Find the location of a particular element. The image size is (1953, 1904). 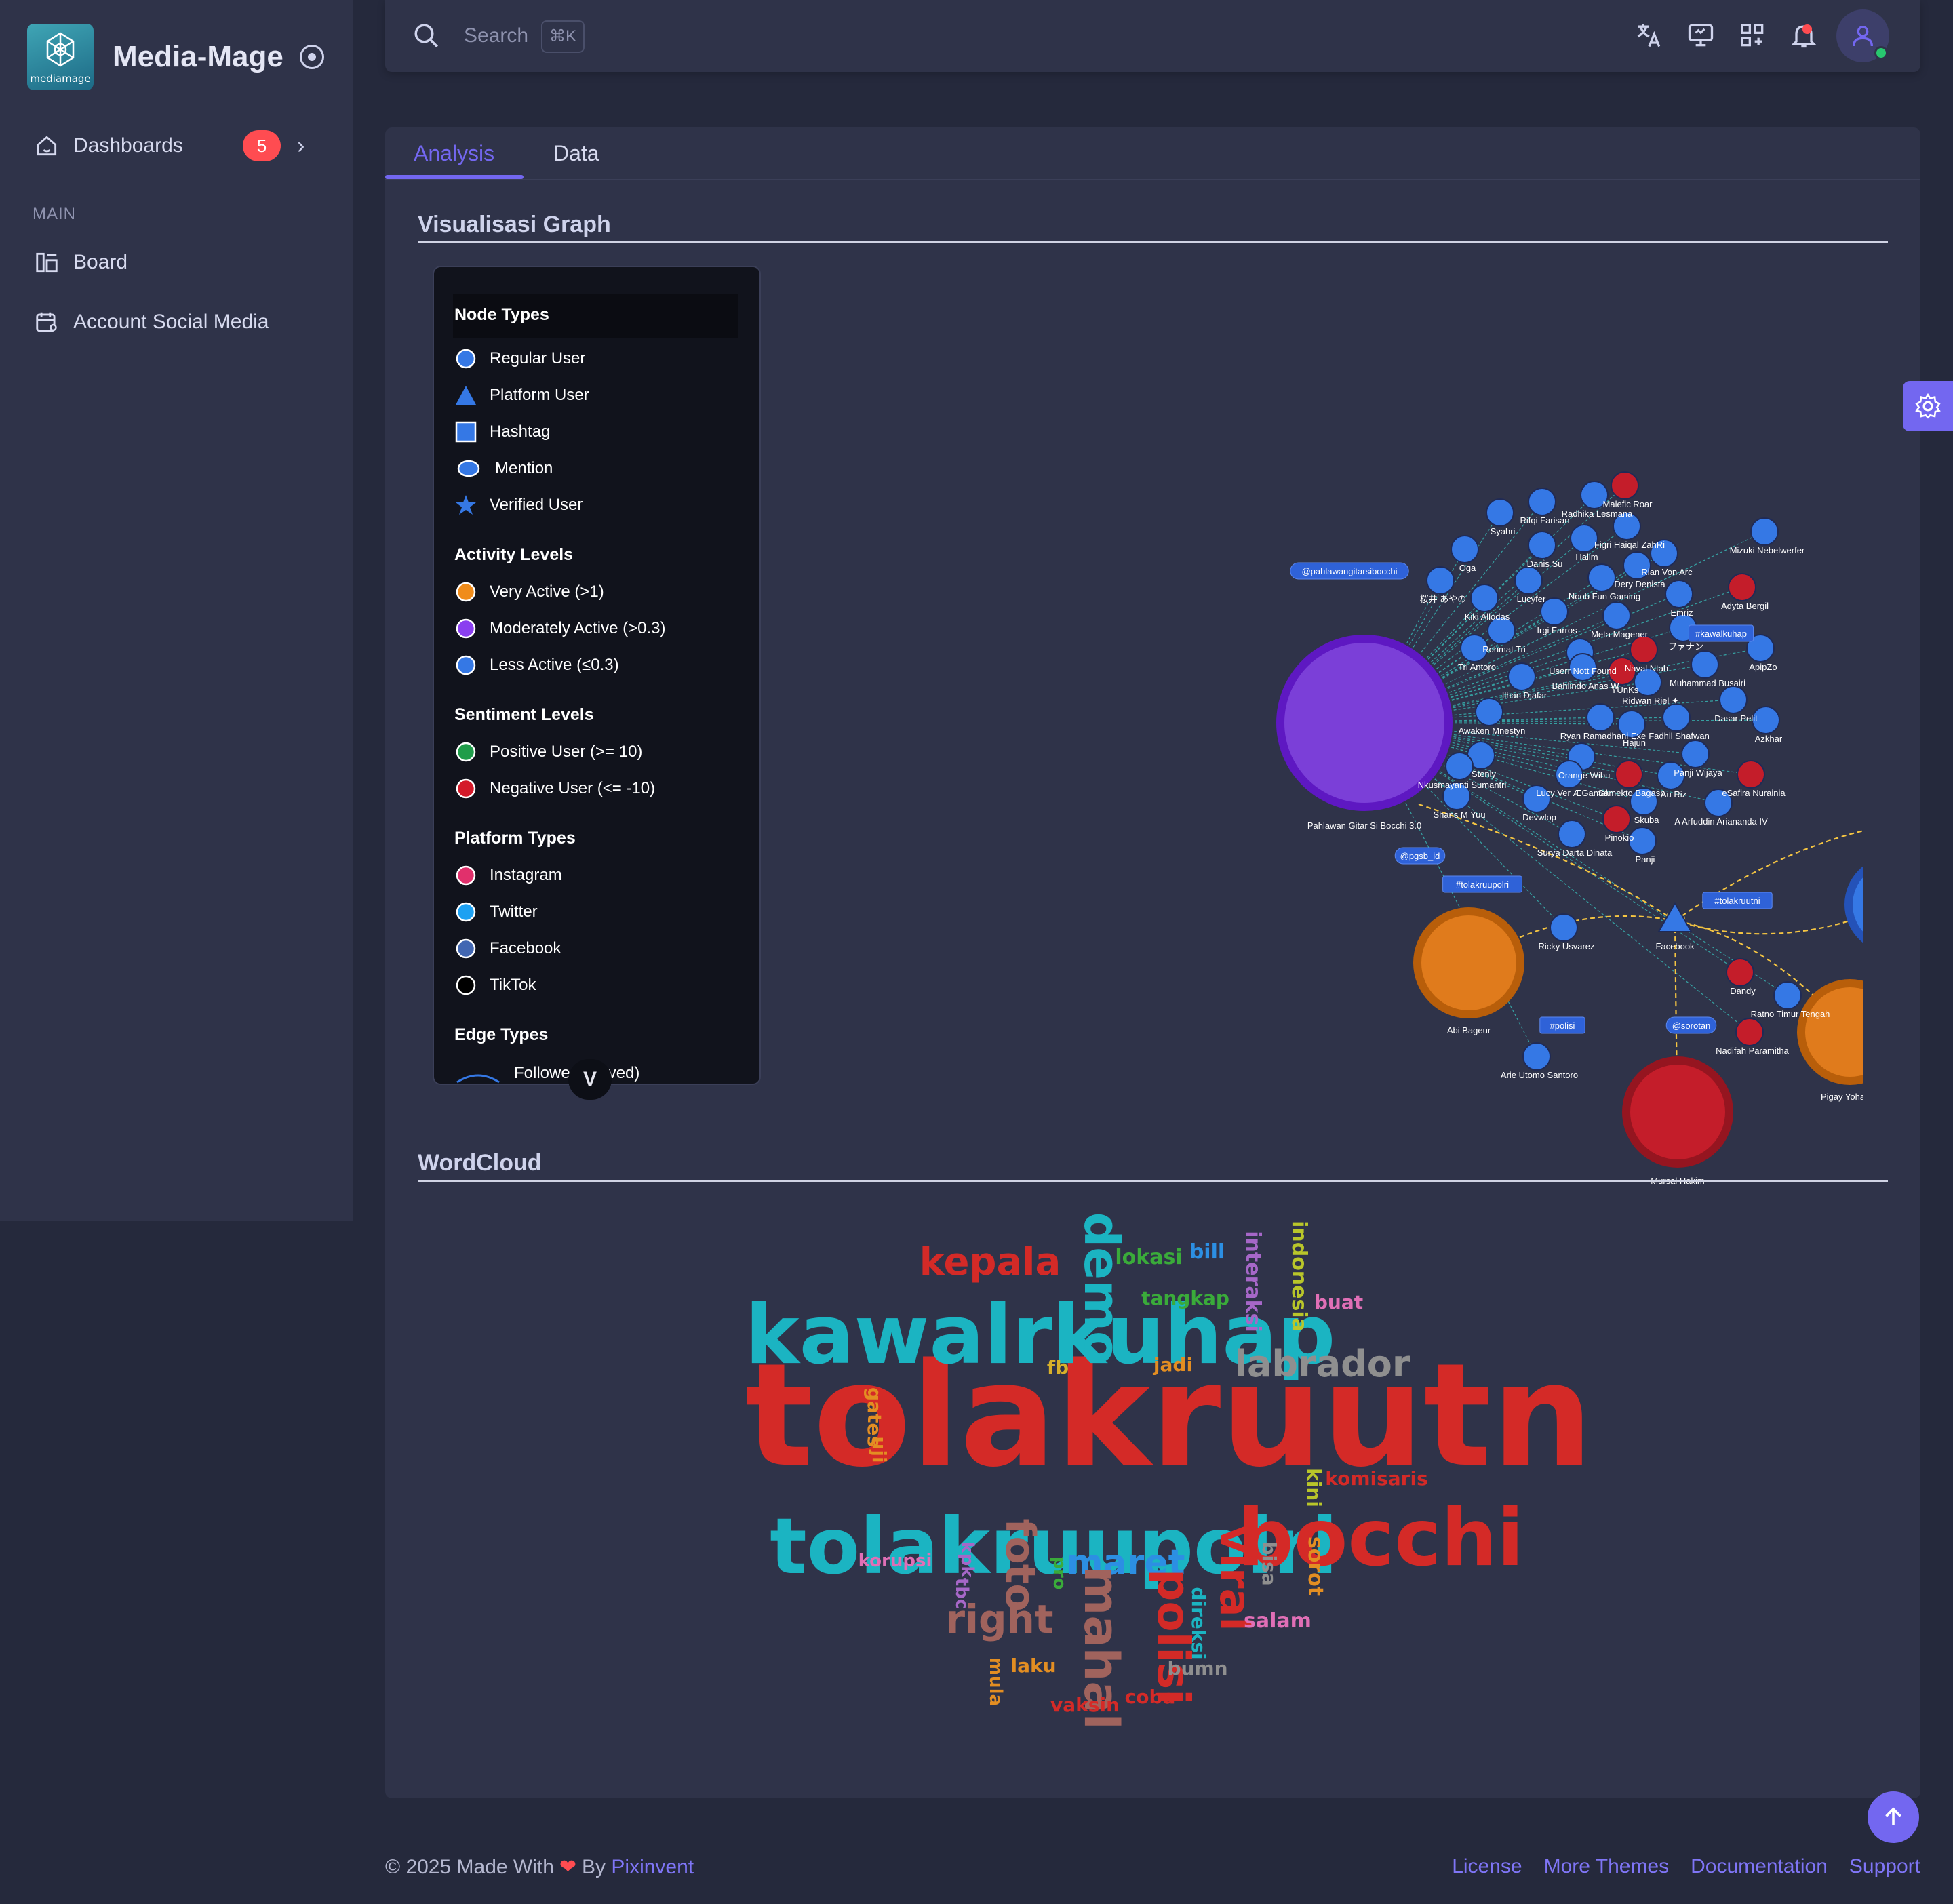

search-input: Search is located at coordinates (496, 35).